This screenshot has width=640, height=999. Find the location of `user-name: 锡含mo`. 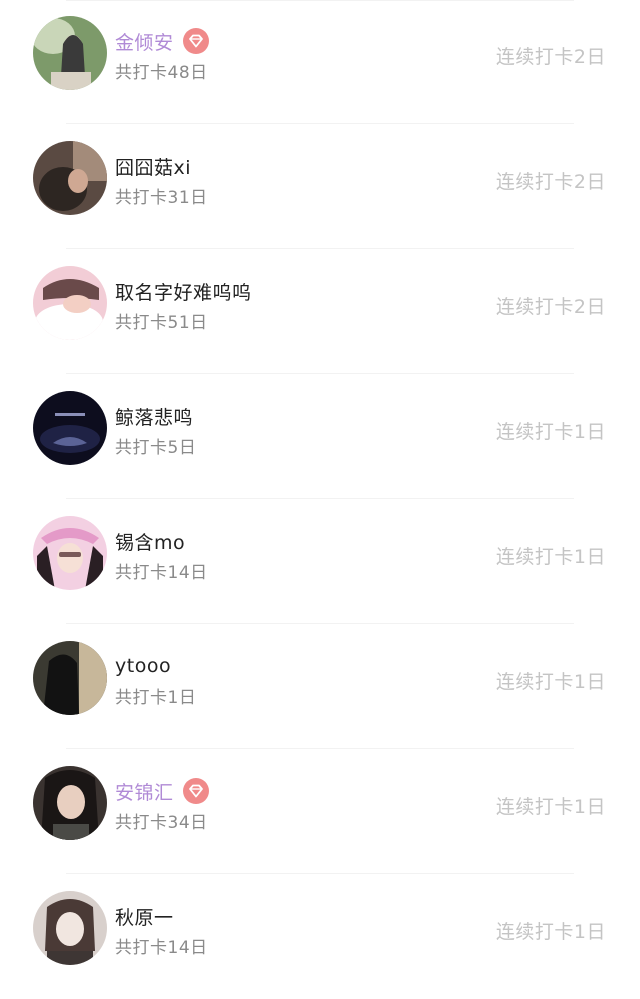

user-name: 锡含mo is located at coordinates (150, 541).